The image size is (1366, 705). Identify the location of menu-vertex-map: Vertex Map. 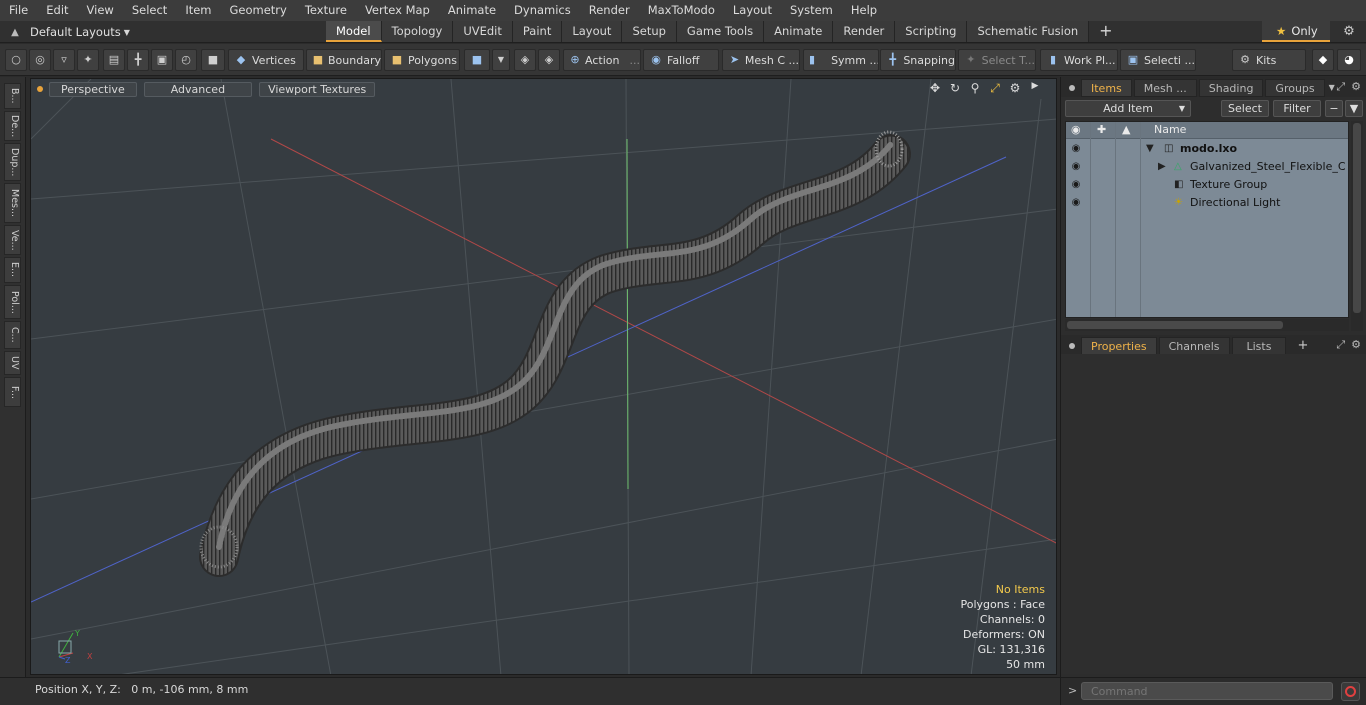
(397, 10).